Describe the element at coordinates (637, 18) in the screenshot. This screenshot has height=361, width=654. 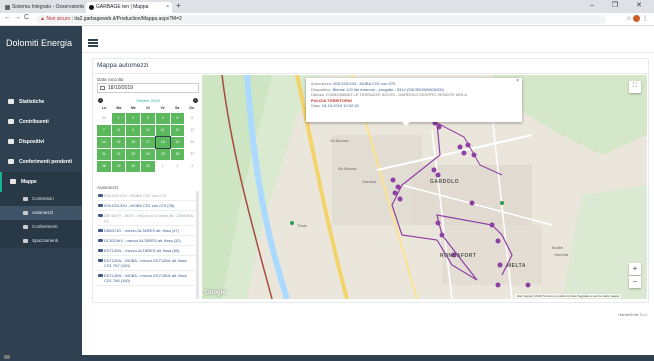
I see `profile-avatar` at that location.